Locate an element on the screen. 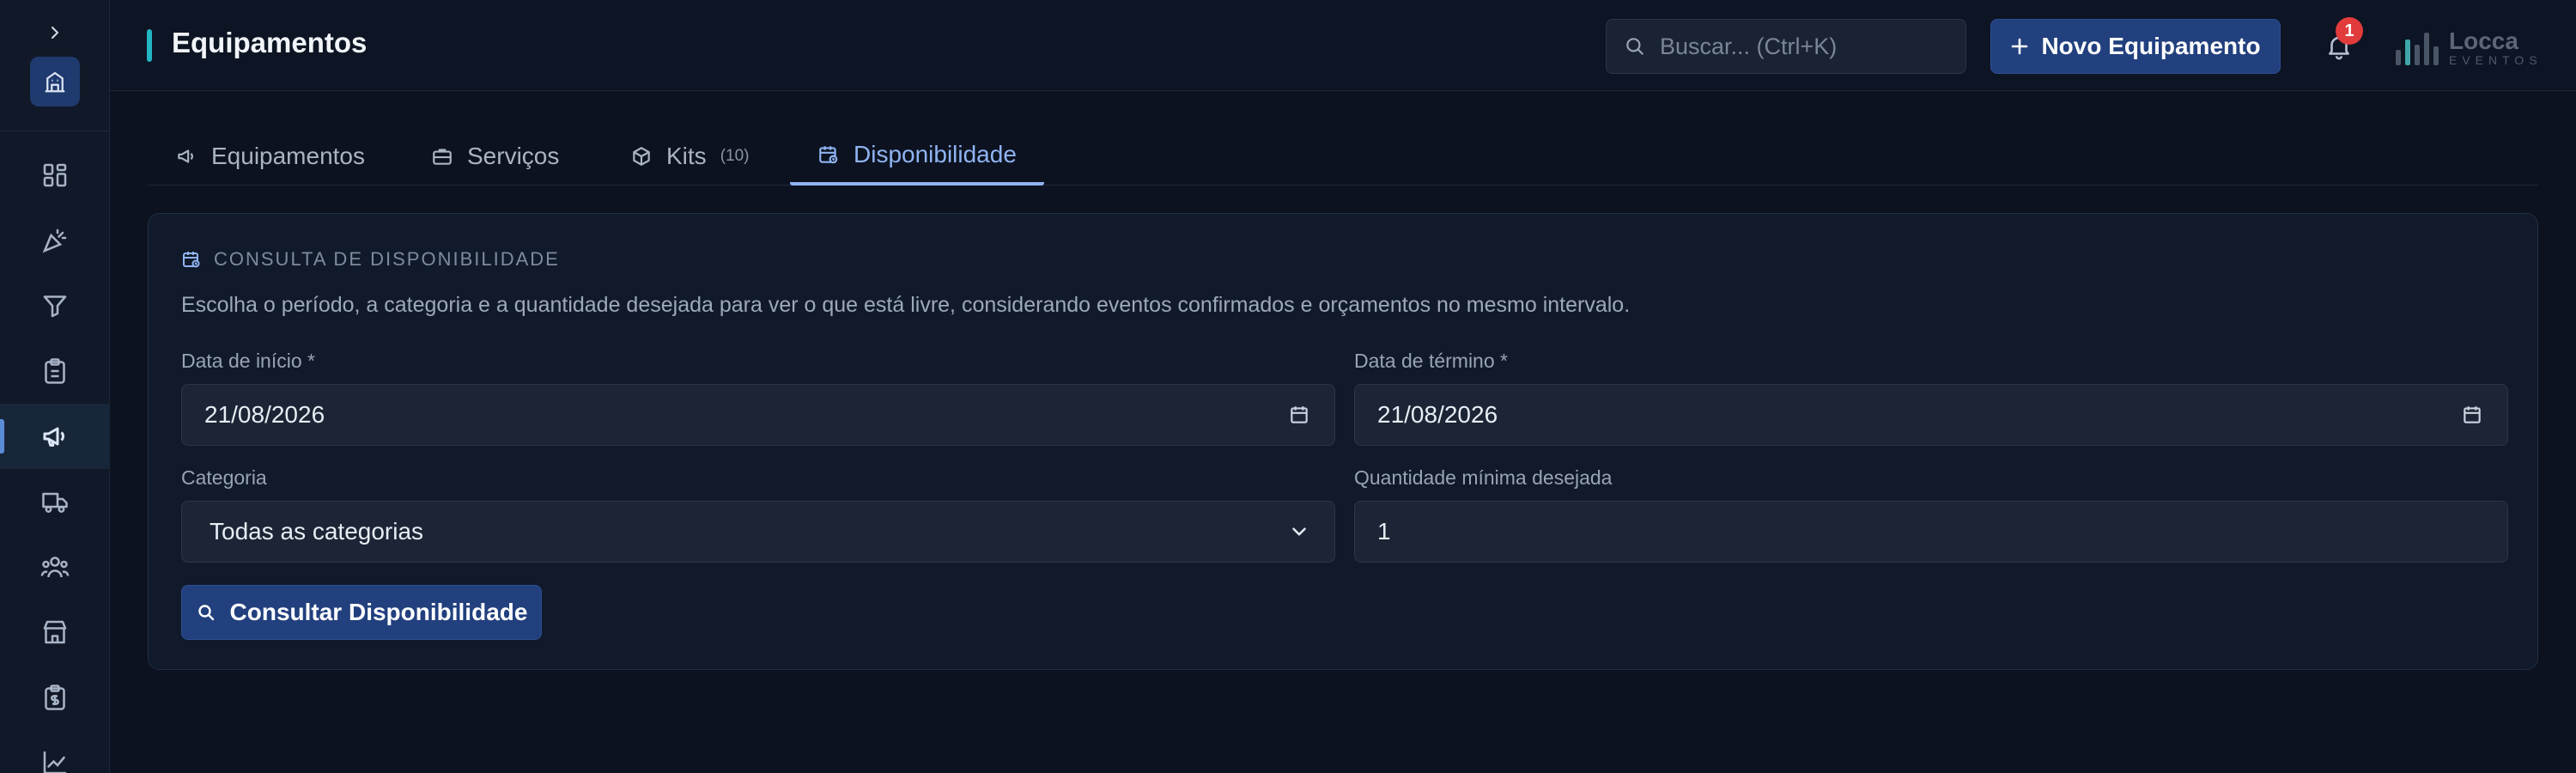 This screenshot has width=2576, height=773. tab-servicos: Serviços is located at coordinates (495, 156).